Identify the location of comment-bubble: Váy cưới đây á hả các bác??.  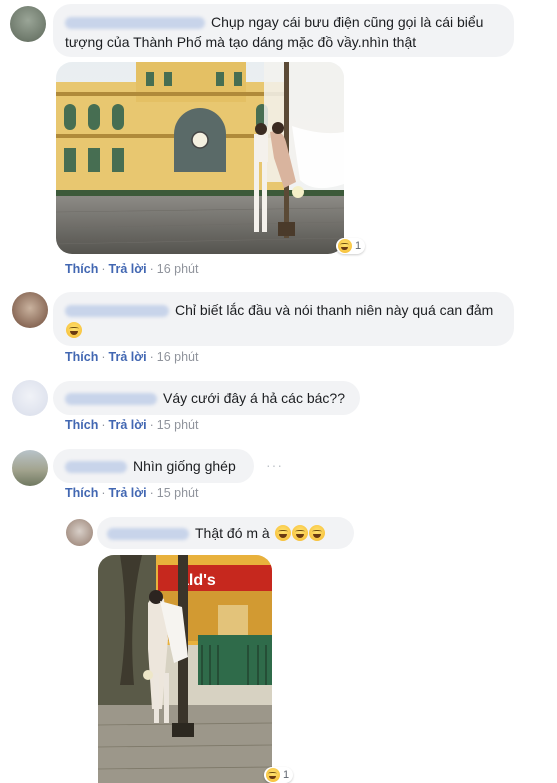
(206, 398).